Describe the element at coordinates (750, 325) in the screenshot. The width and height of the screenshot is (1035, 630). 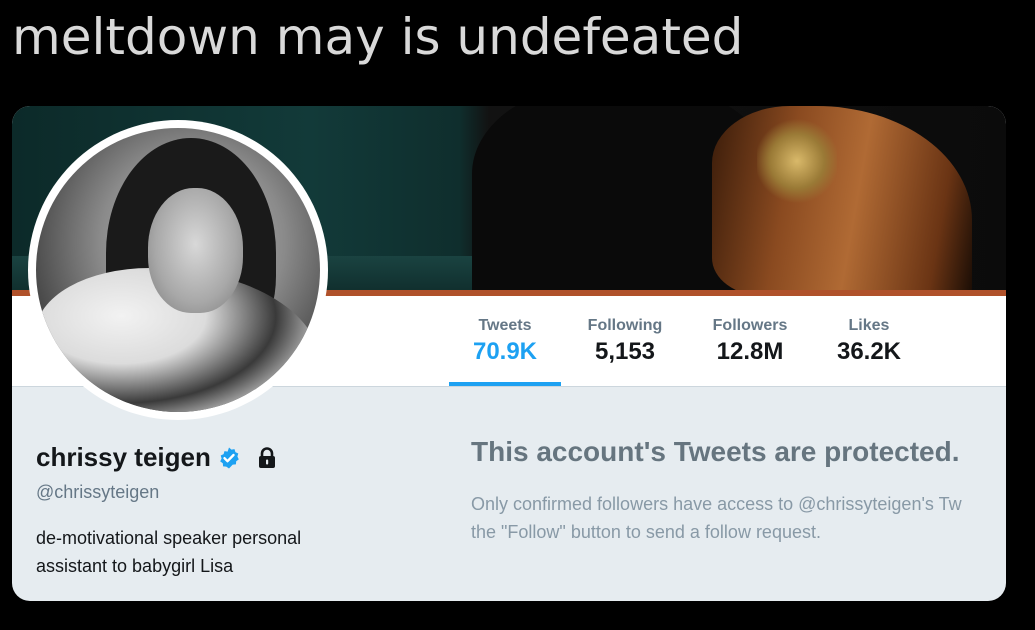
I see `followers-label: Followers` at that location.